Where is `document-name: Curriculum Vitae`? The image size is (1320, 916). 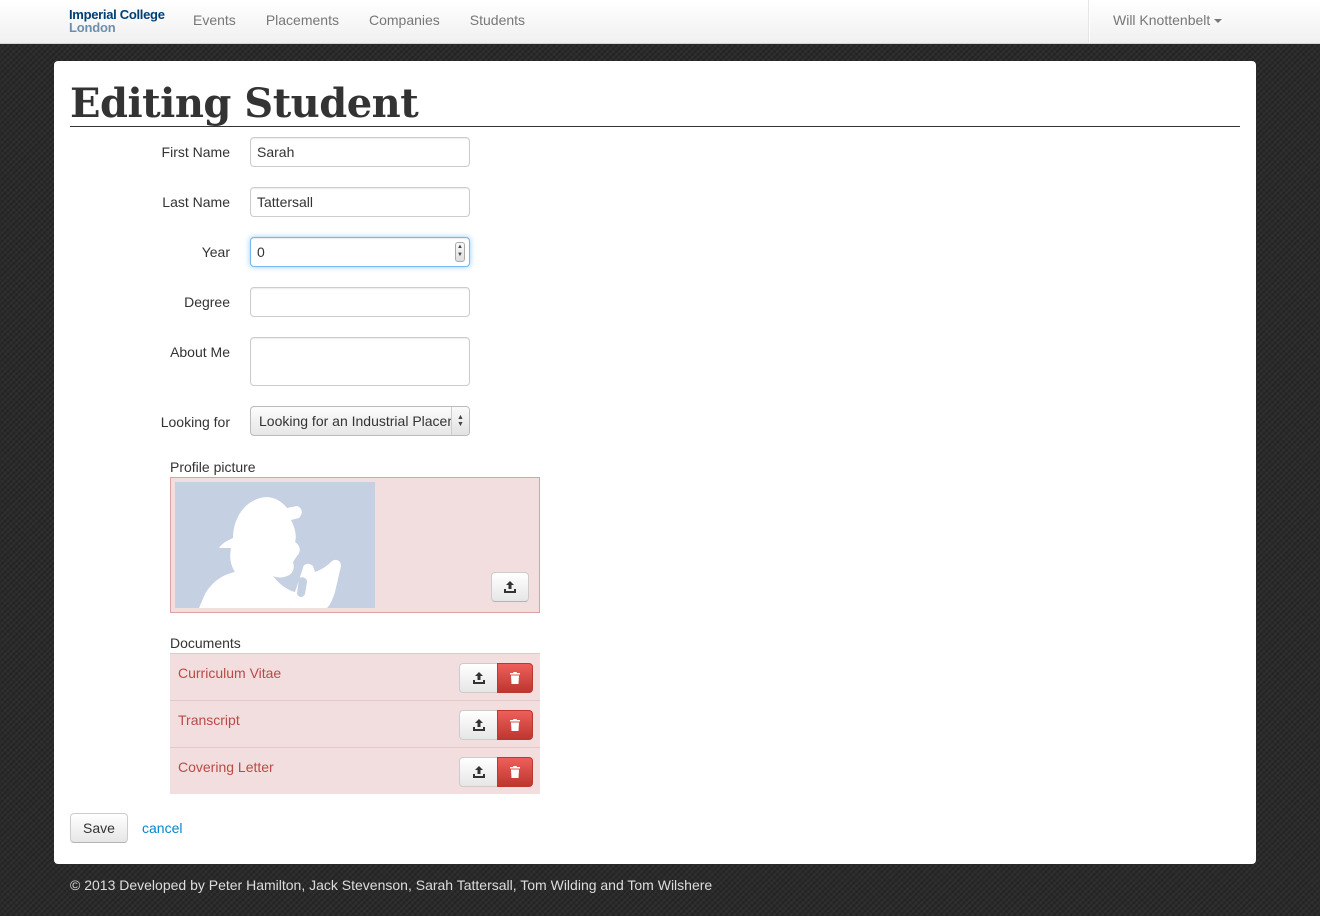 document-name: Curriculum Vitae is located at coordinates (229, 673).